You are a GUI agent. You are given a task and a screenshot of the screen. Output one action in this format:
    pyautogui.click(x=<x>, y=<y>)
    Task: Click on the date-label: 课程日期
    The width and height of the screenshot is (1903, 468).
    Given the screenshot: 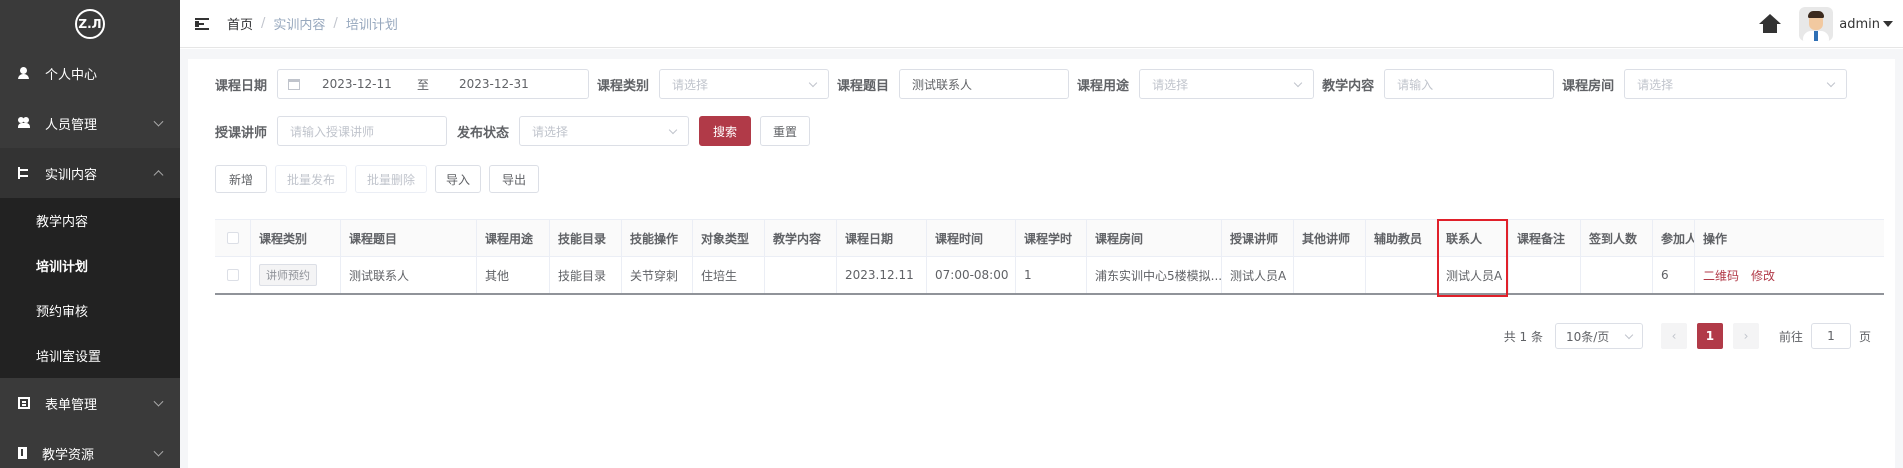 What is the action you would take?
    pyautogui.click(x=241, y=86)
    